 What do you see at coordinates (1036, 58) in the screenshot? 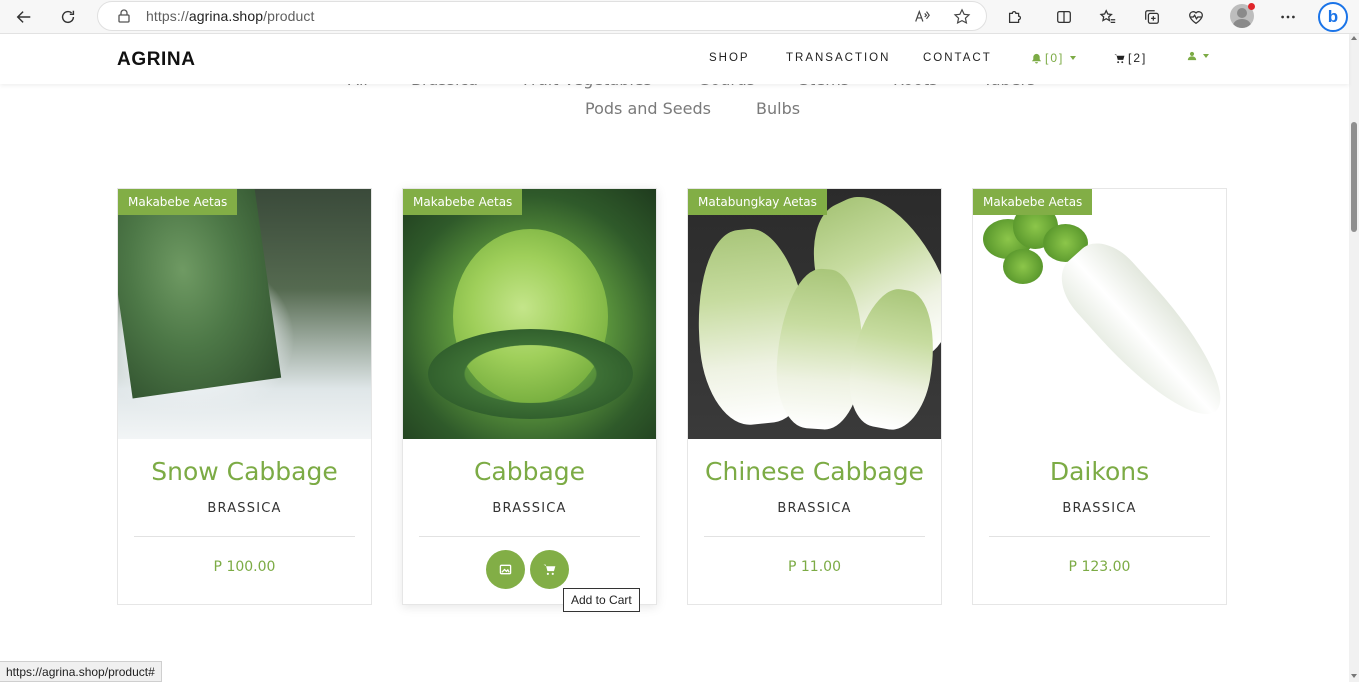
I see `bell-icon` at bounding box center [1036, 58].